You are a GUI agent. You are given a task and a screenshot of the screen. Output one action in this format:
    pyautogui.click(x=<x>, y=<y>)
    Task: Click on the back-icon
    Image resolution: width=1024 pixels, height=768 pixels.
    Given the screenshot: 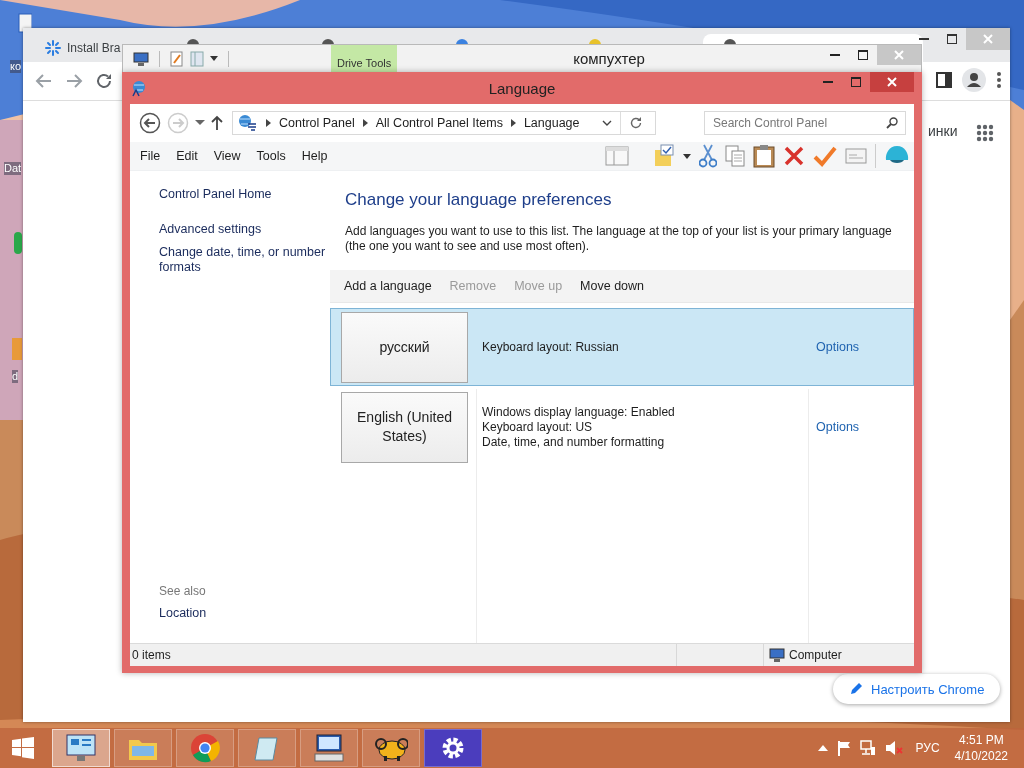 What is the action you would take?
    pyautogui.click(x=44, y=81)
    